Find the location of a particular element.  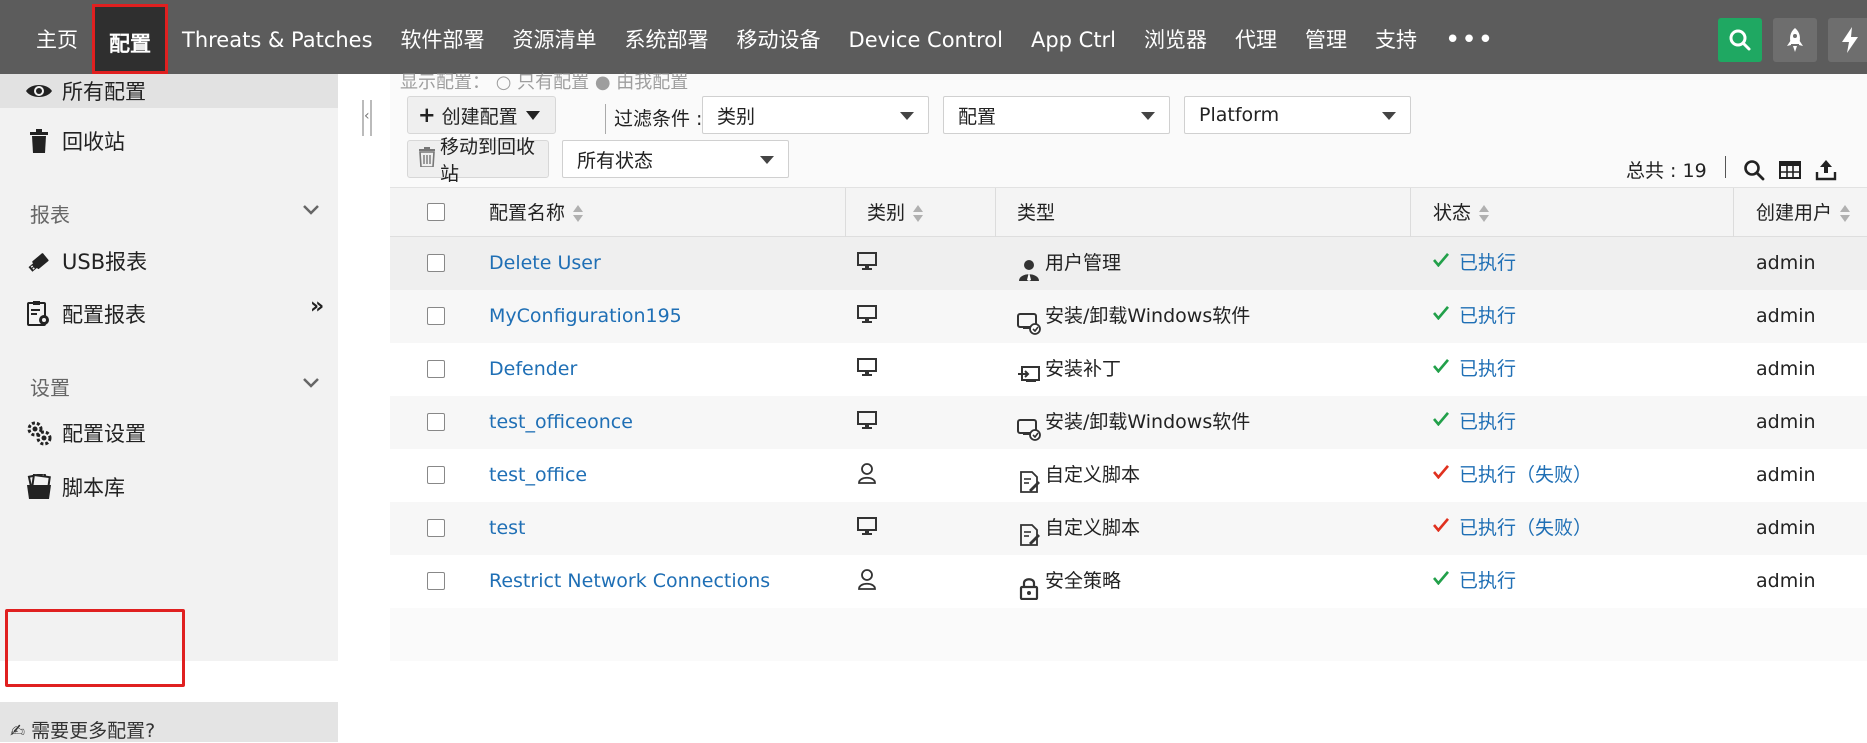

need-more-configs: ✍ 需要更多配置? is located at coordinates (169, 722).